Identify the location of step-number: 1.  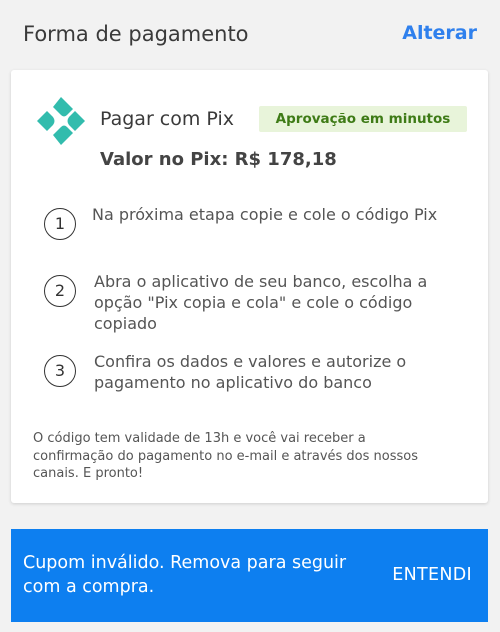
(60, 224).